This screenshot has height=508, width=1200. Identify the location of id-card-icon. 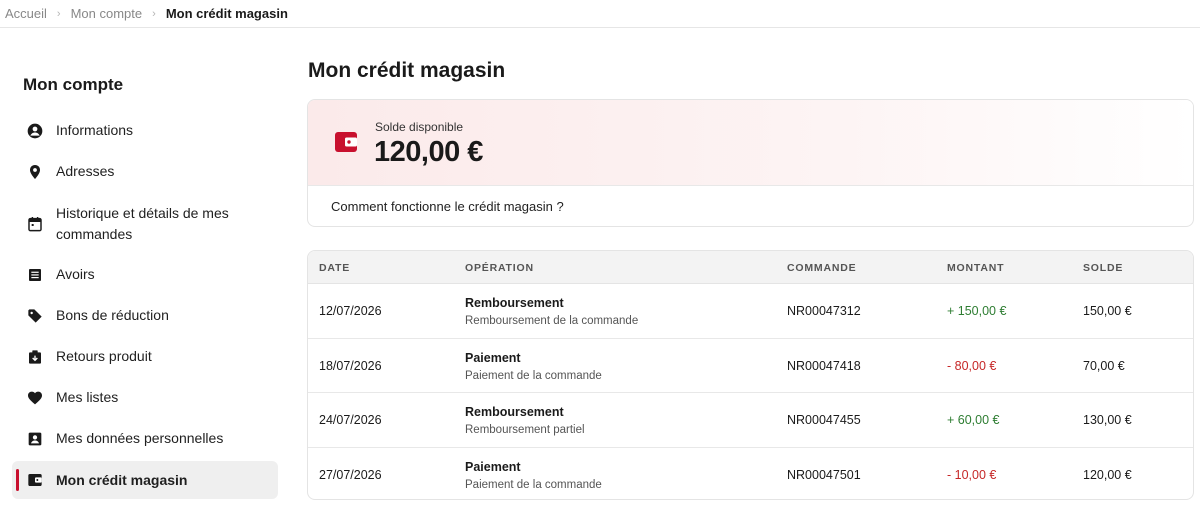
(35, 439).